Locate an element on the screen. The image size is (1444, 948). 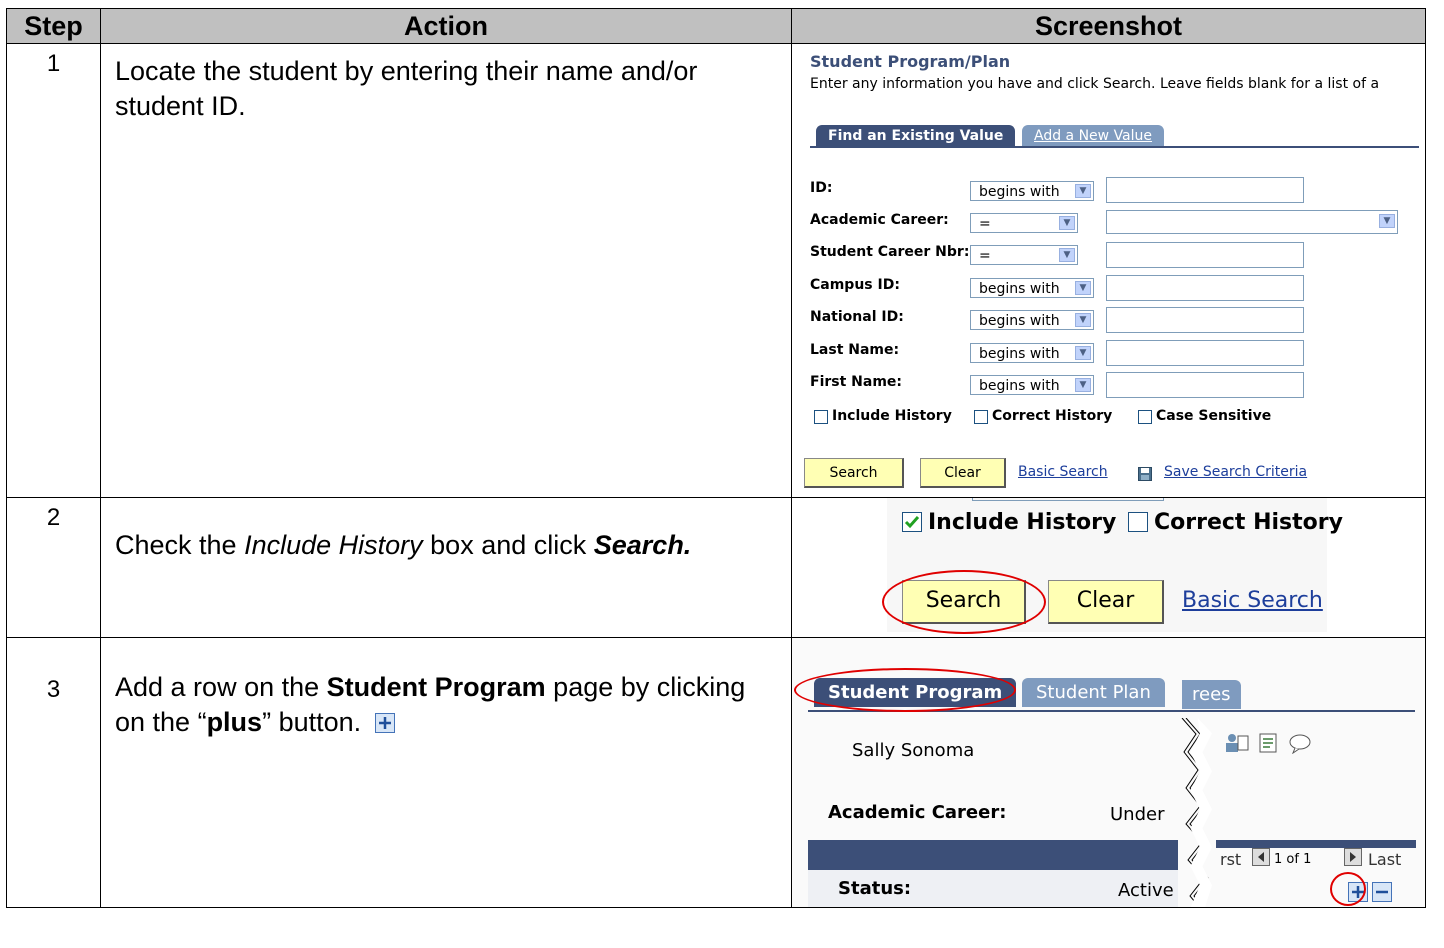
step-header: Step is located at coordinates (53, 26).